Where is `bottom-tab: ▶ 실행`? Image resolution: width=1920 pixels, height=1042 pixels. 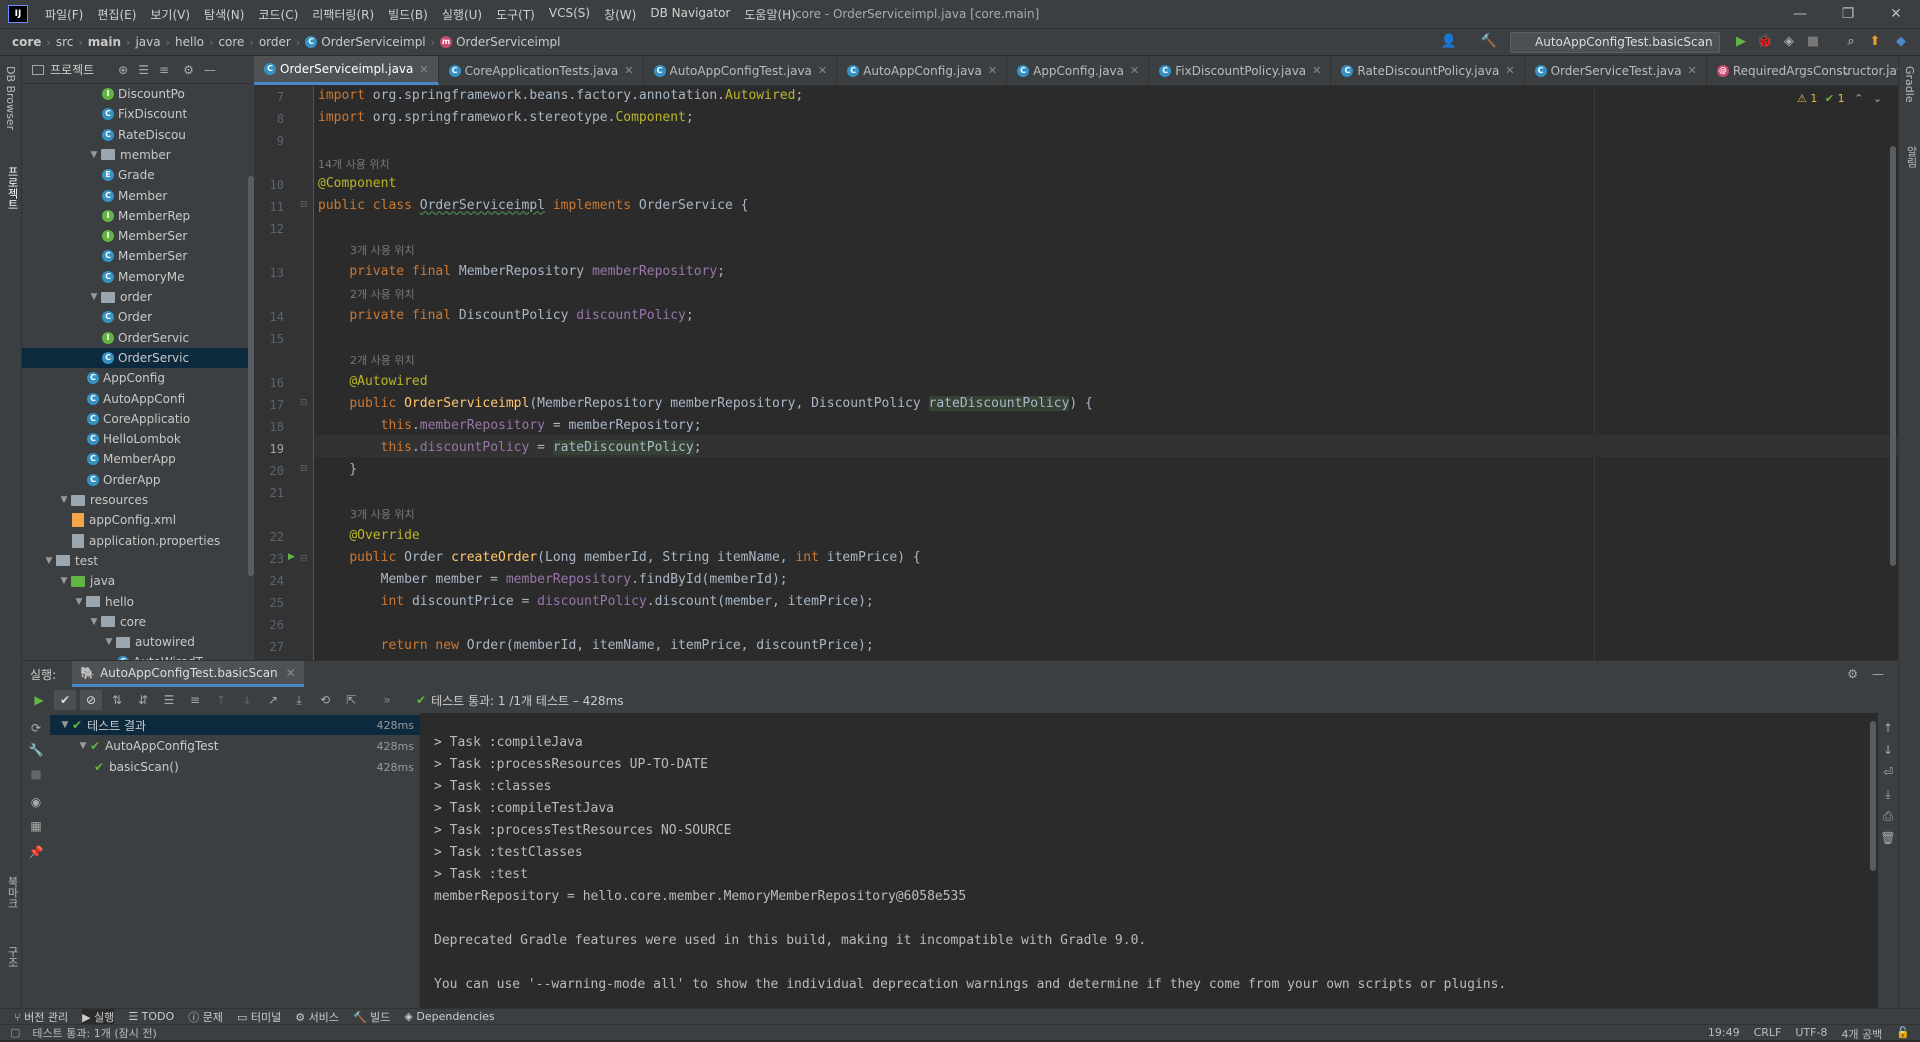 bottom-tab: ▶ 실행 is located at coordinates (98, 1016).